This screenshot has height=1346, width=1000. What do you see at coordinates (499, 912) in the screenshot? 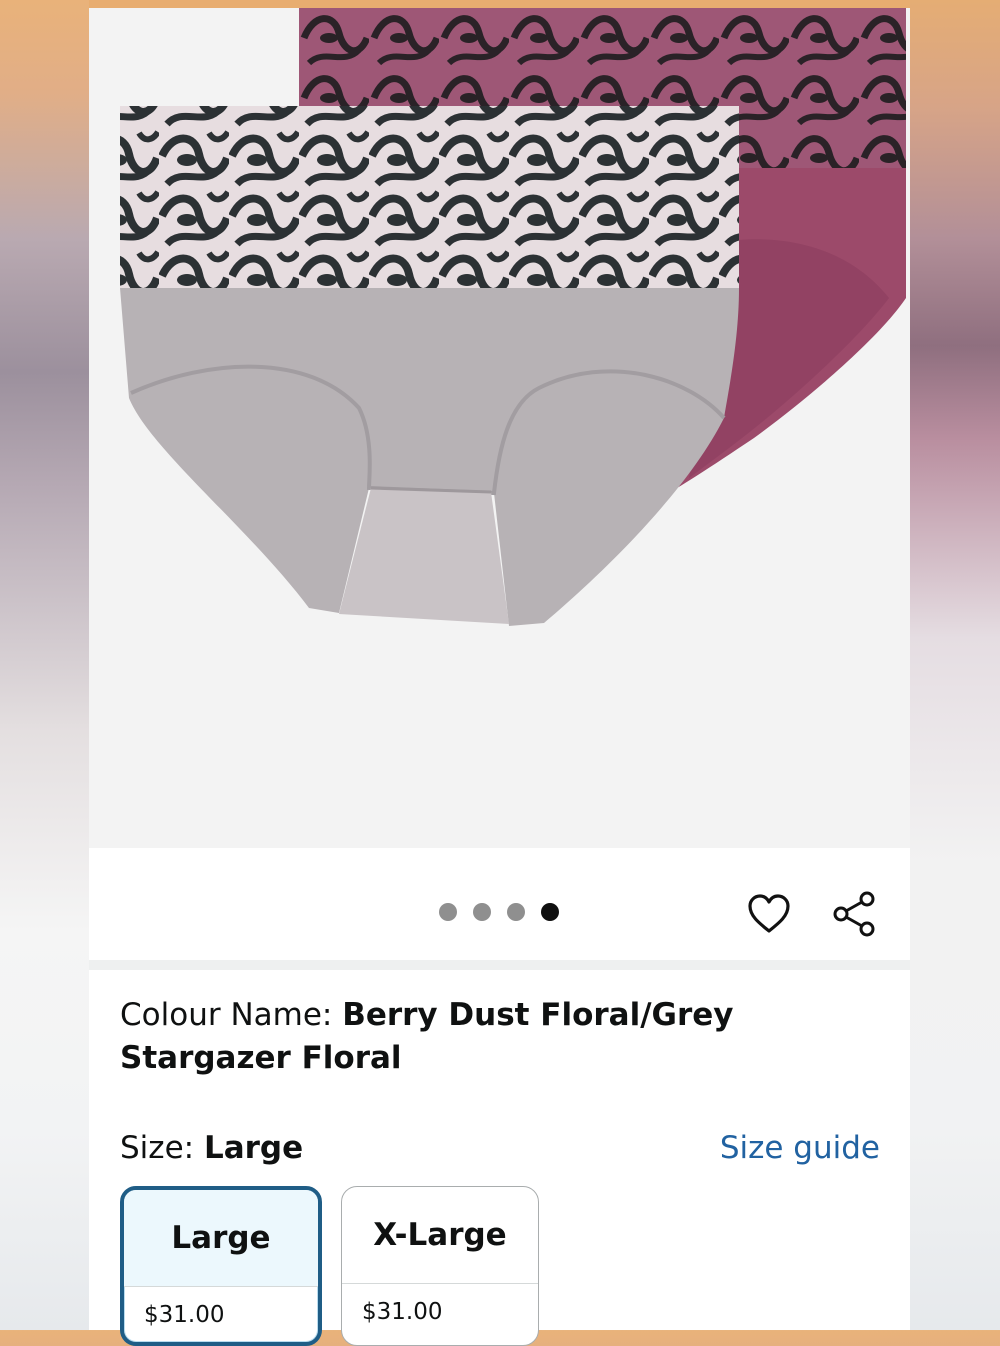
I see `image-carousel-dots` at bounding box center [499, 912].